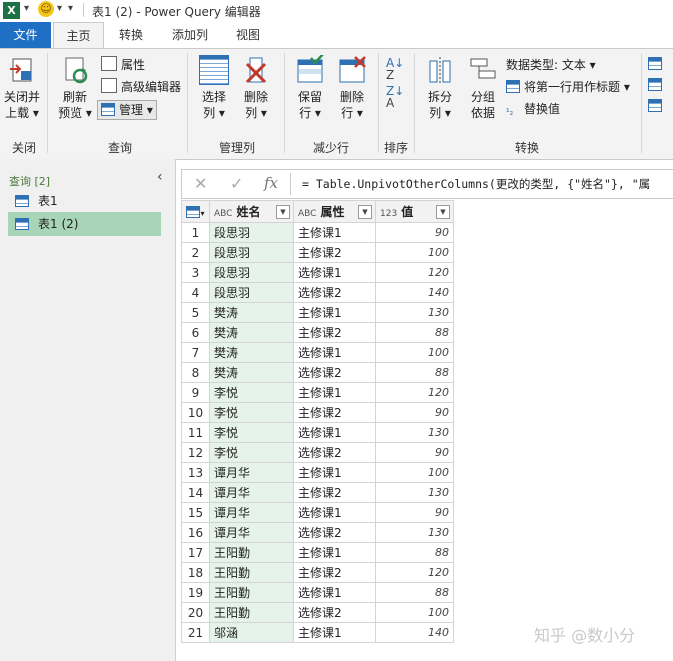  I want to click on table-row: 6 樊涛 主修课2 88, so click(317, 332).